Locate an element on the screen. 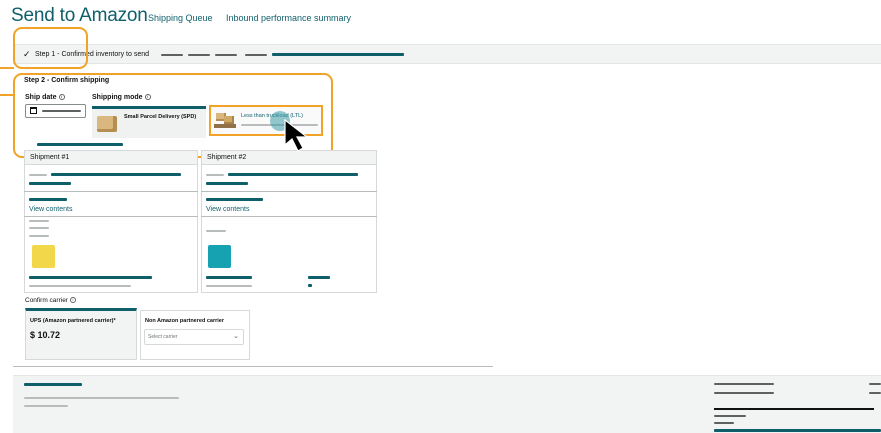 The image size is (881, 433). confirm-carrier-label: Confirm carrier i is located at coordinates (50, 300).